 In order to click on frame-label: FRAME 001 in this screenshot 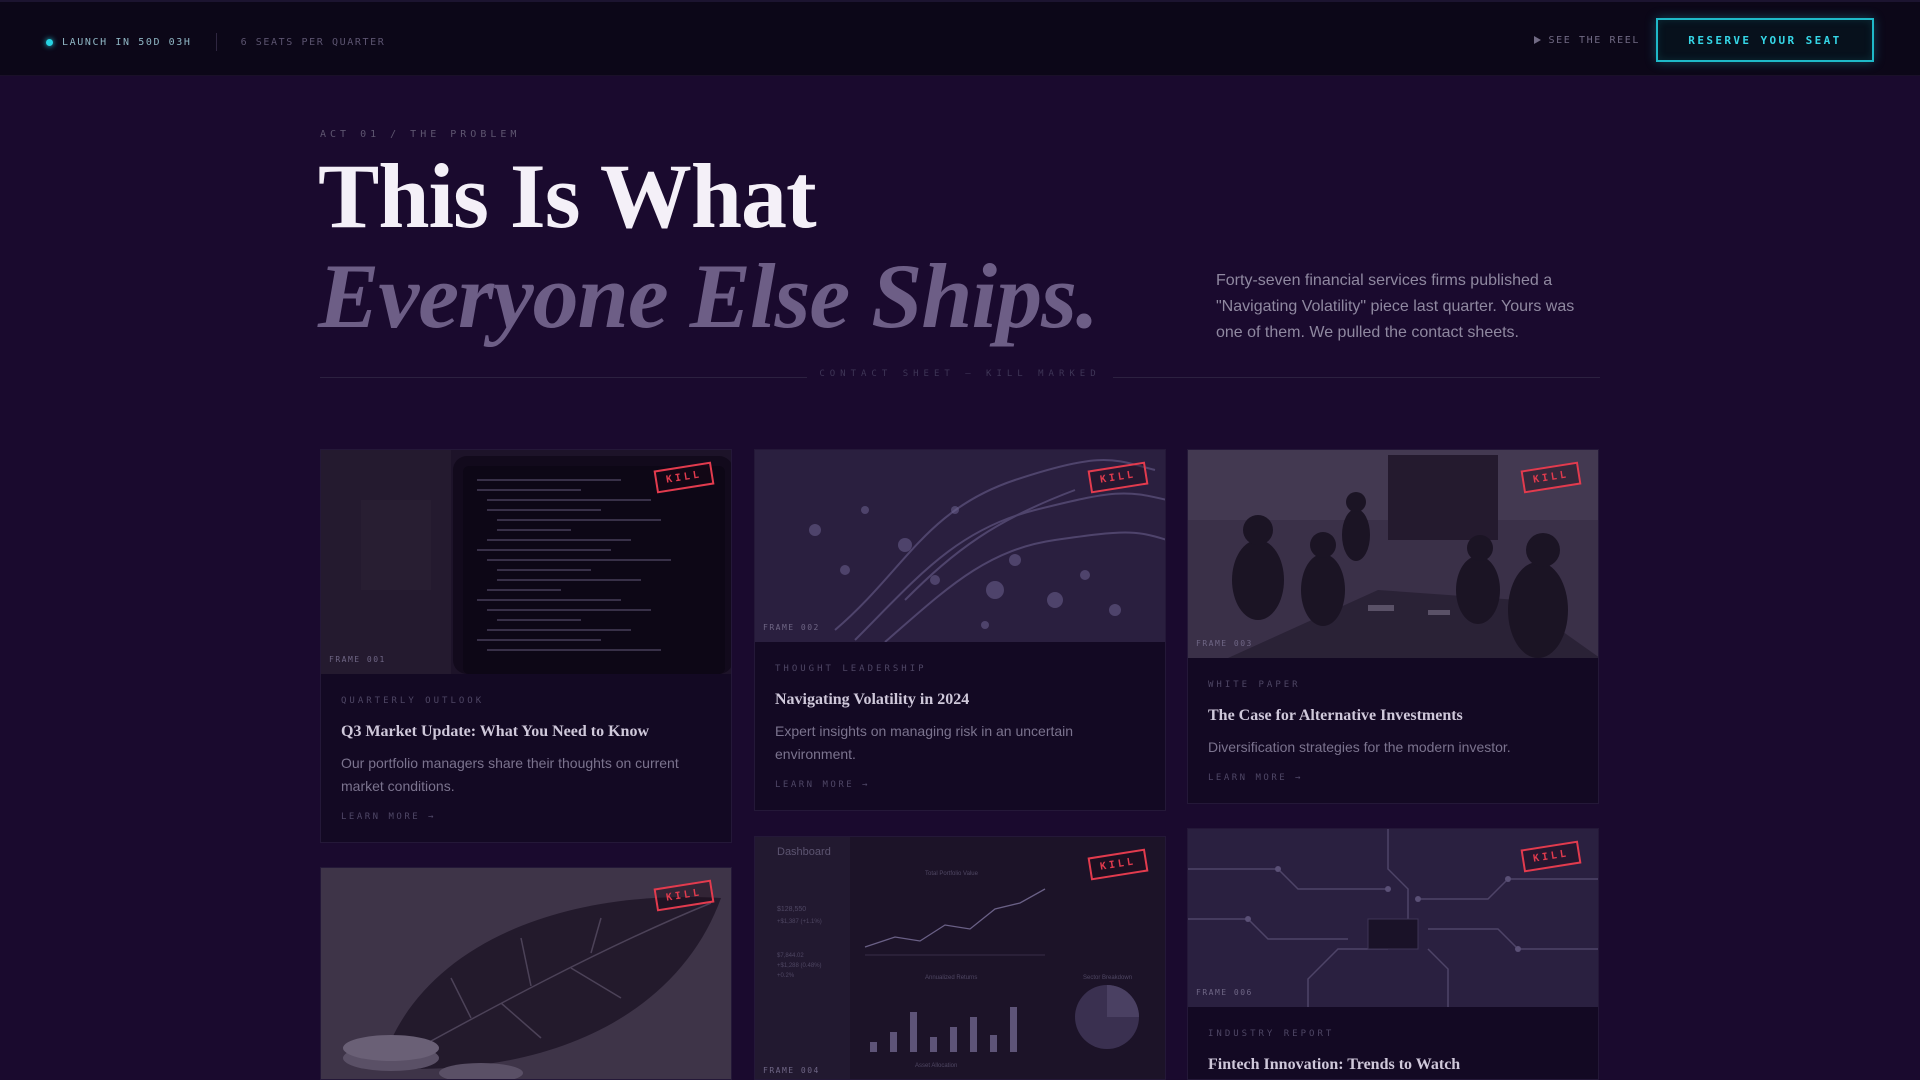, I will do `click(357, 659)`.